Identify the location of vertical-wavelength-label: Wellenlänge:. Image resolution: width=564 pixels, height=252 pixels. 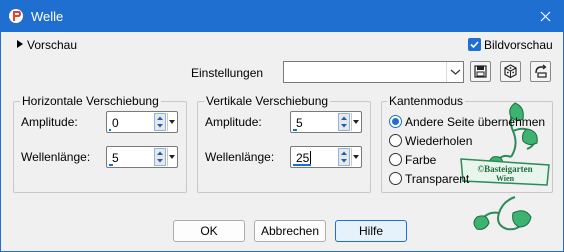
(240, 157).